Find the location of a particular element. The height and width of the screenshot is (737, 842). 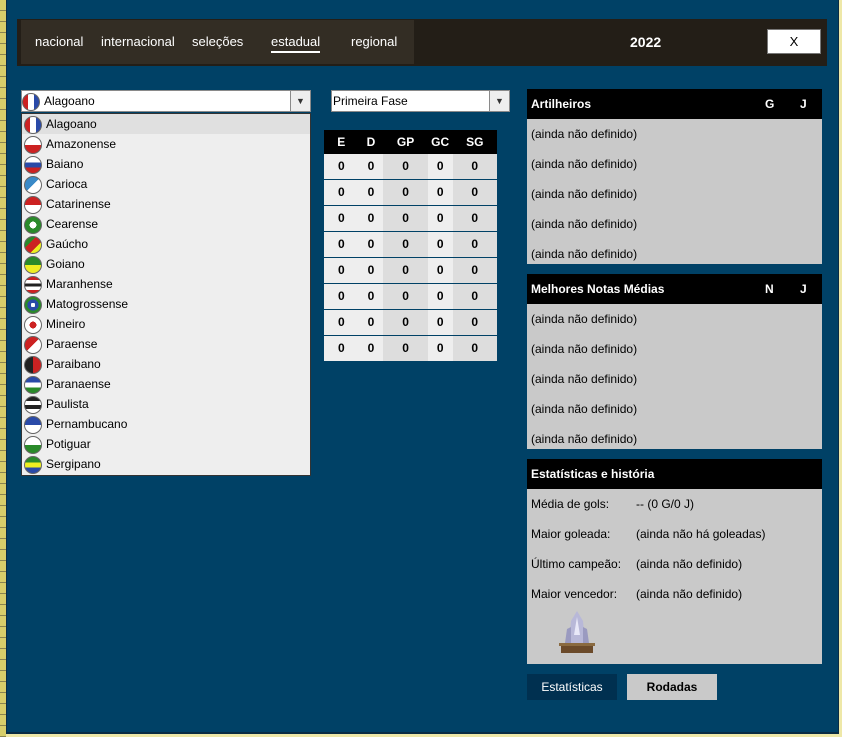

nav-internacional: internacional is located at coordinates (138, 41).